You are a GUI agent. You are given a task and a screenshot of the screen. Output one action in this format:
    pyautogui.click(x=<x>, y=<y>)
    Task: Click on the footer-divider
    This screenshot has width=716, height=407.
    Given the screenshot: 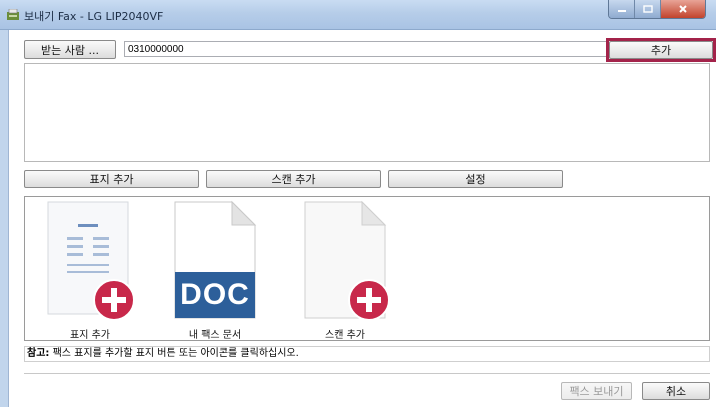 What is the action you would take?
    pyautogui.click(x=367, y=373)
    